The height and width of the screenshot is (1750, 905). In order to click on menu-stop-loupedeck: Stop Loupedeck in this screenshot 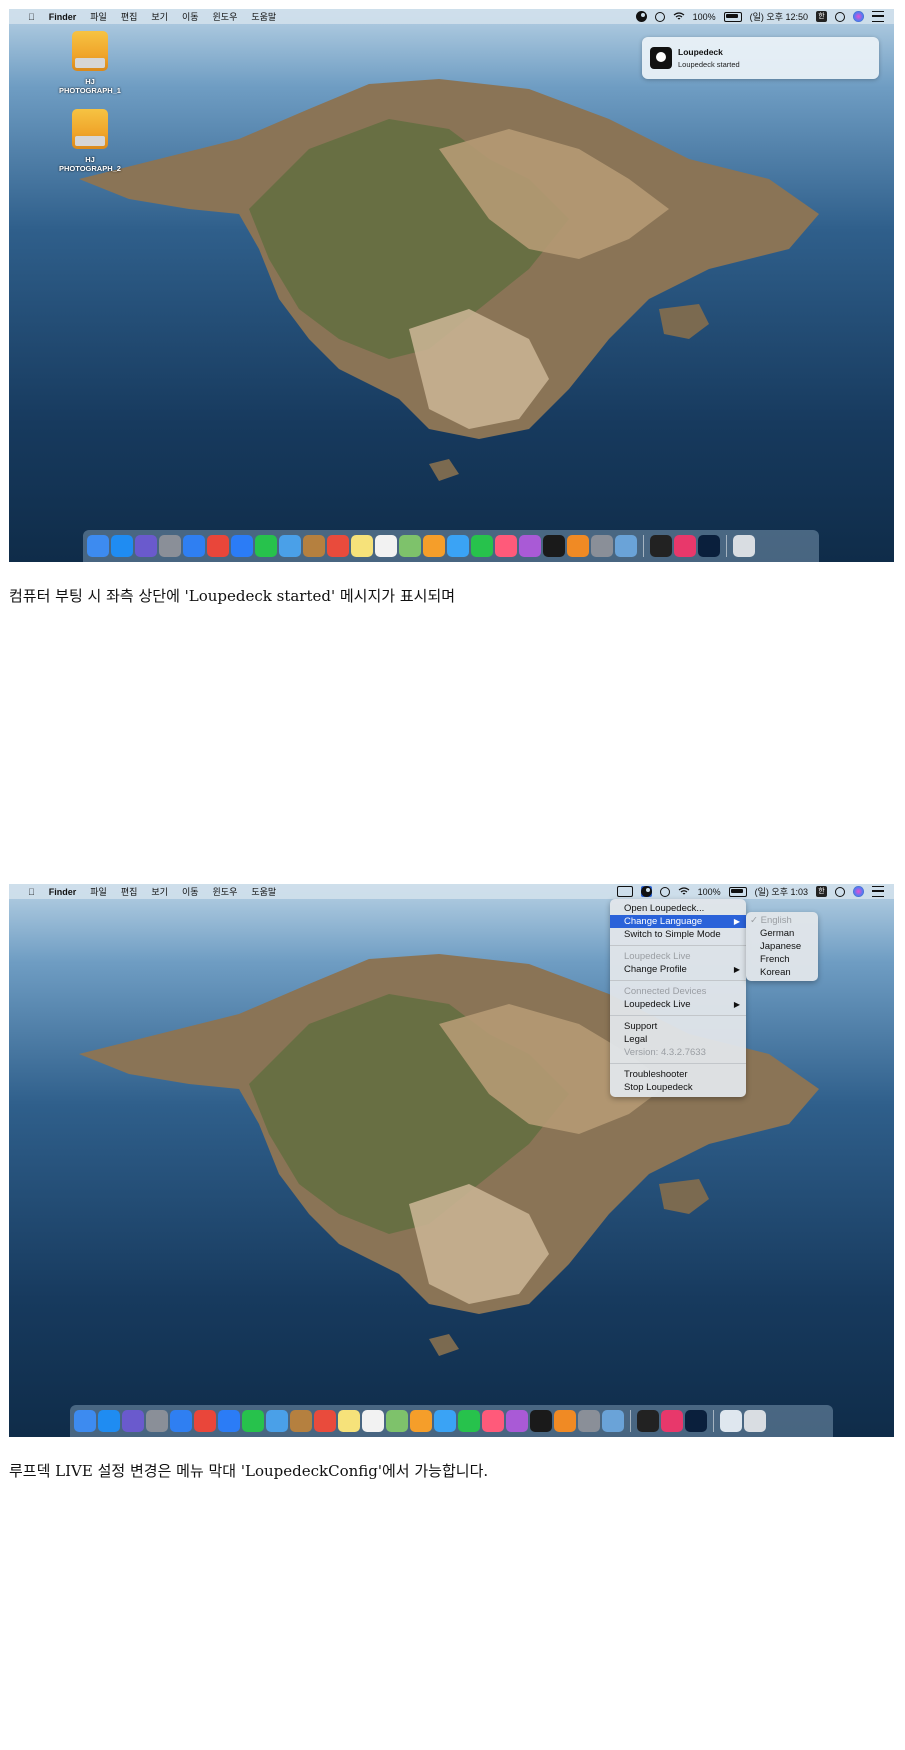, I will do `click(678, 1087)`.